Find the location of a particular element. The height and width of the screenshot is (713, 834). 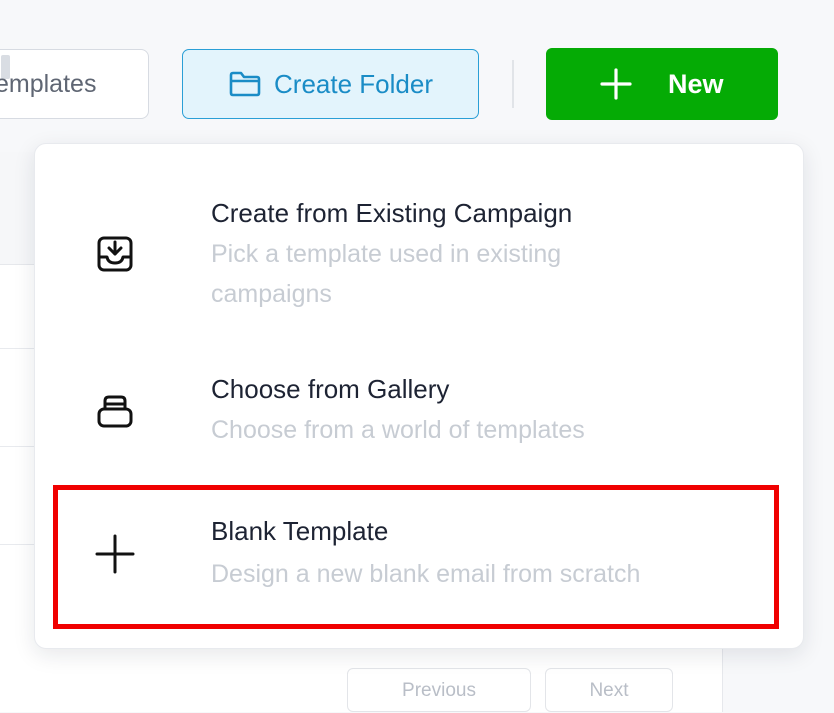

create-folder-label: Create Folder is located at coordinates (353, 83).